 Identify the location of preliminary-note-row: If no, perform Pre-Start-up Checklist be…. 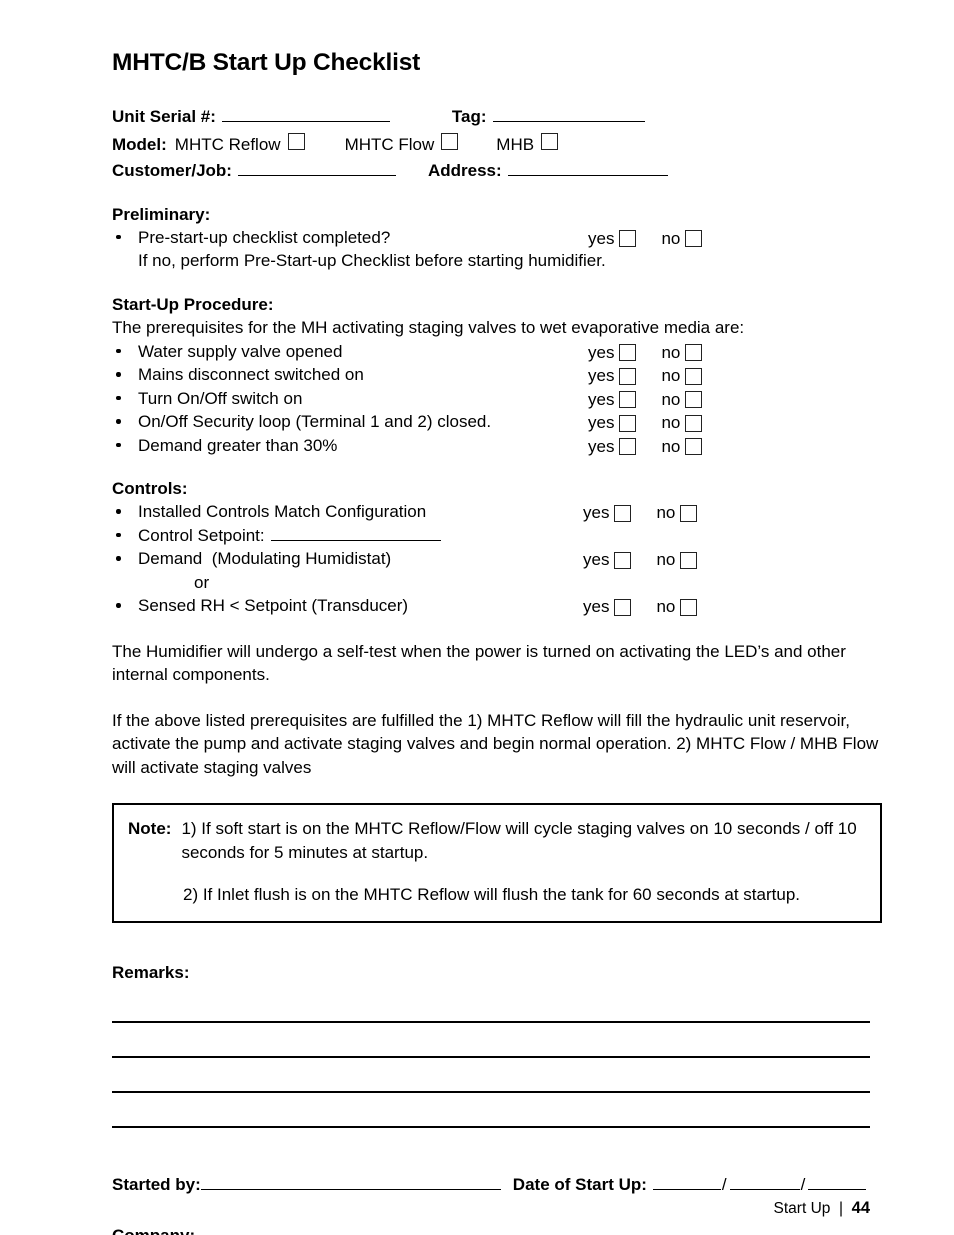
(497, 261).